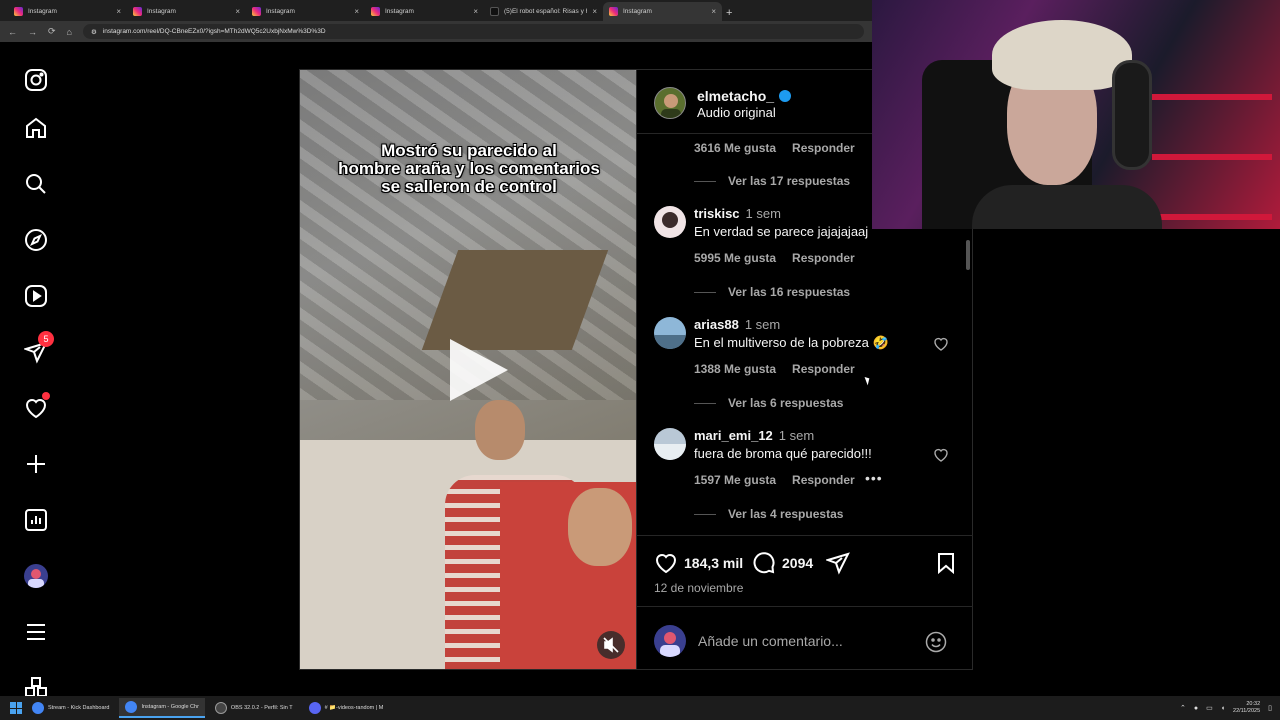 Image resolution: width=1280 pixels, height=720 pixels. What do you see at coordinates (36, 80) in the screenshot?
I see `instagram-logo-icon` at bounding box center [36, 80].